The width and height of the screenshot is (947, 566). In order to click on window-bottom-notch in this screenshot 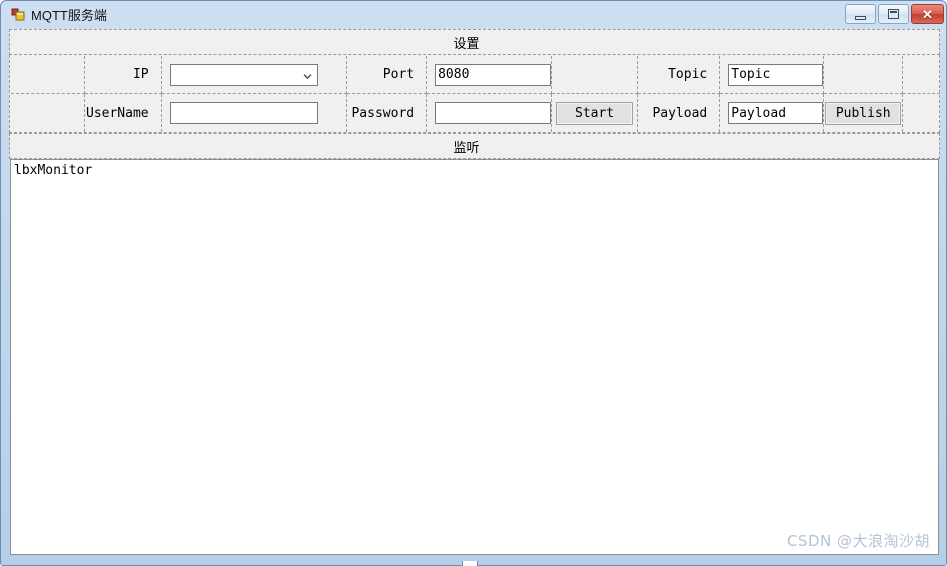, I will do `click(470, 563)`.